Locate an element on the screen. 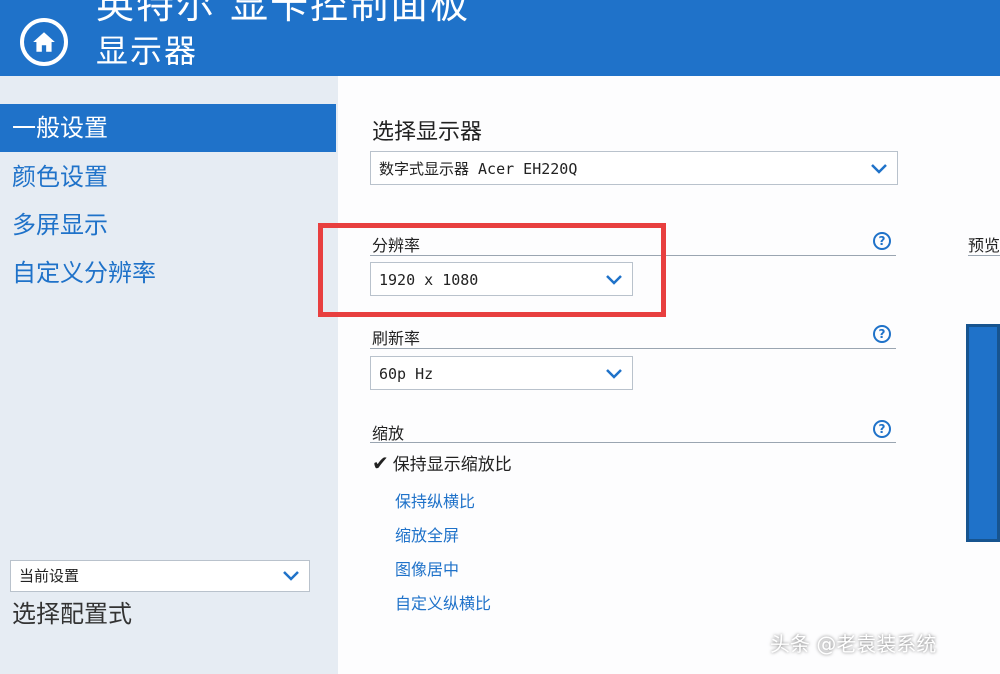  profile-select: 当前设置 is located at coordinates (160, 576).